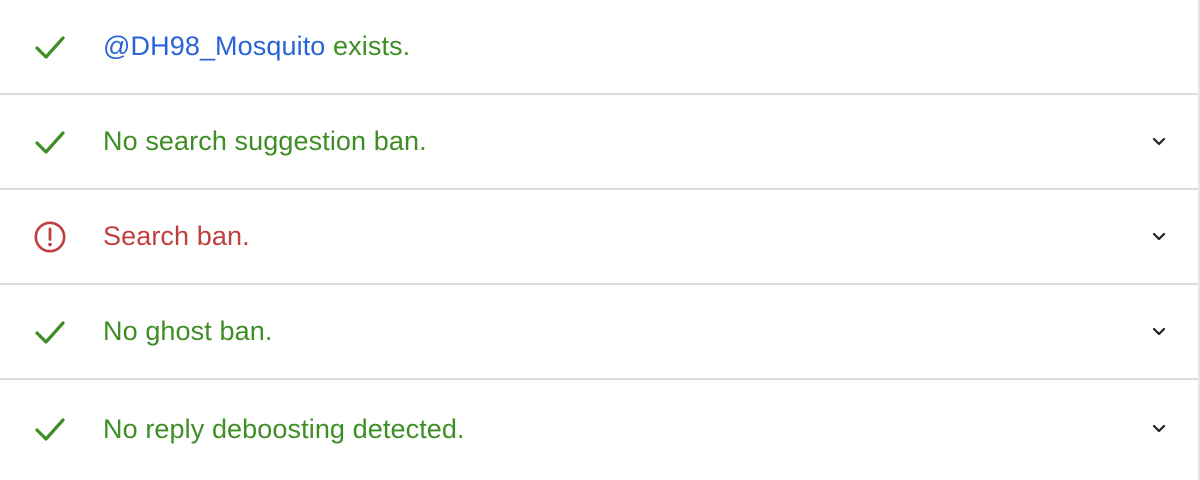 This screenshot has height=480, width=1200. Describe the element at coordinates (188, 331) in the screenshot. I see `result-text: No ghost ban.` at that location.